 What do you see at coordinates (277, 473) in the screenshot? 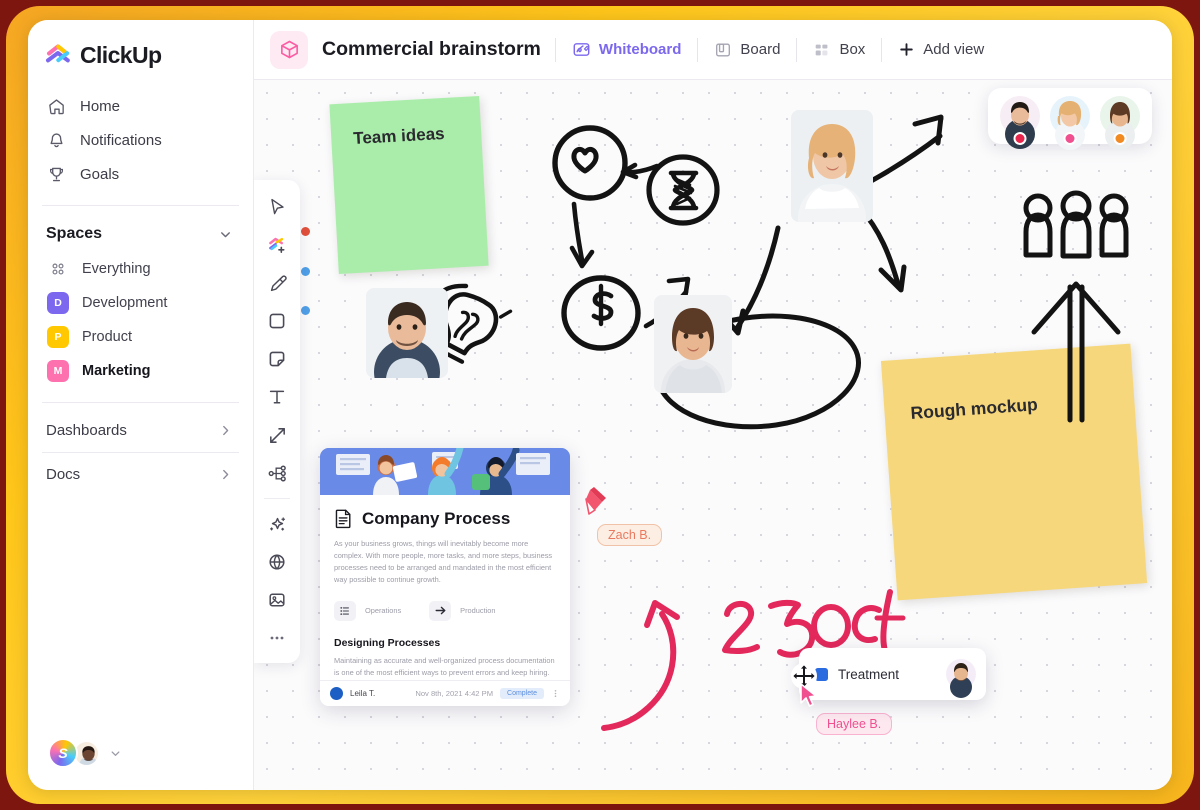
I see `mindmap-tool` at bounding box center [277, 473].